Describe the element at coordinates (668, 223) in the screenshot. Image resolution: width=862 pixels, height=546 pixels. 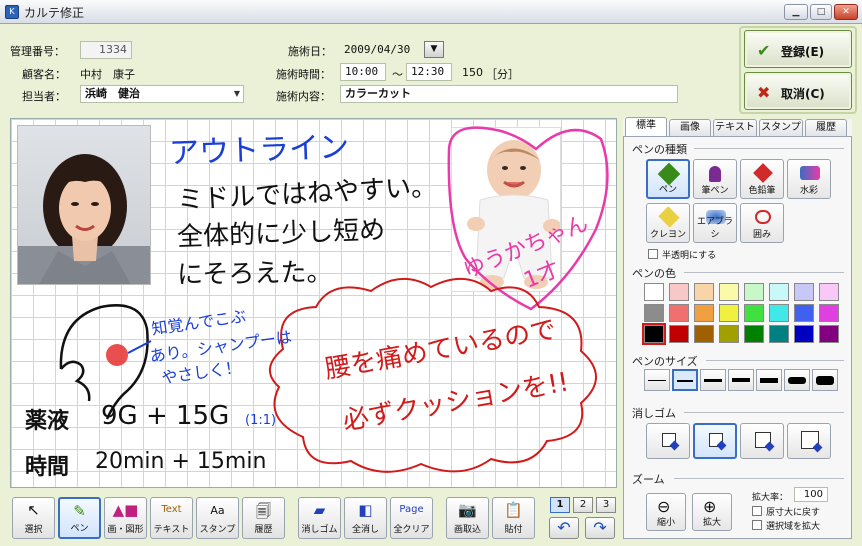
I see `crayon-button: クレヨン` at that location.